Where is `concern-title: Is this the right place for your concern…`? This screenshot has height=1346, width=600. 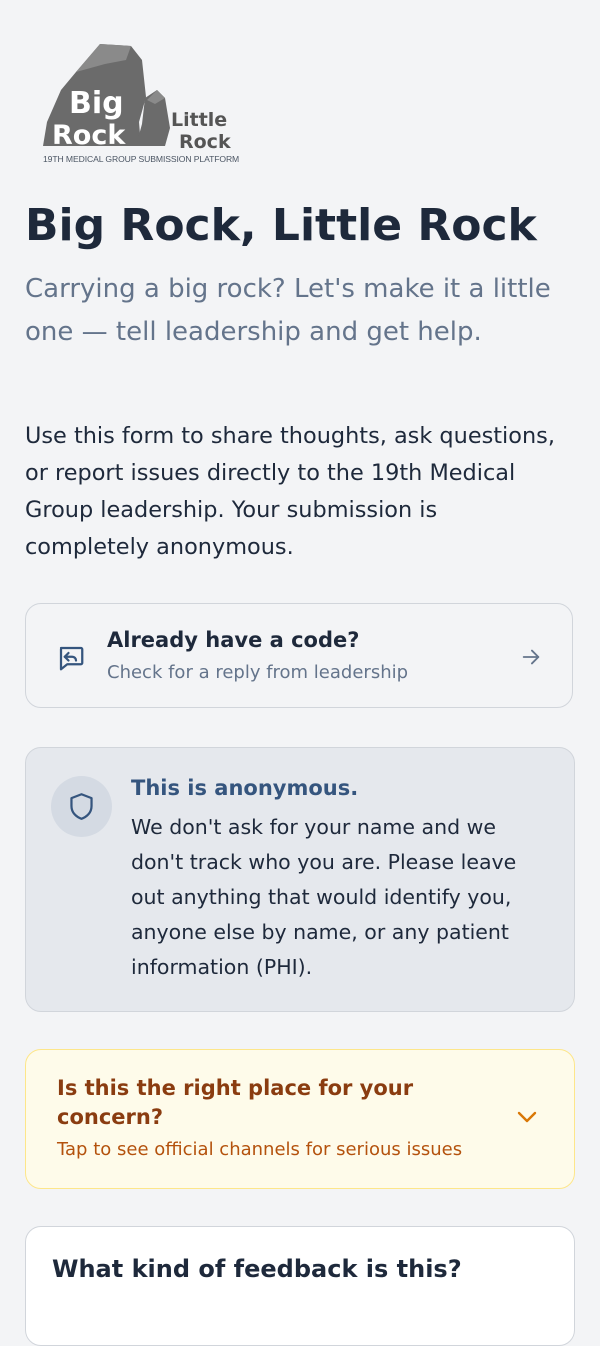 concern-title: Is this the right place for your concern… is located at coordinates (235, 1102).